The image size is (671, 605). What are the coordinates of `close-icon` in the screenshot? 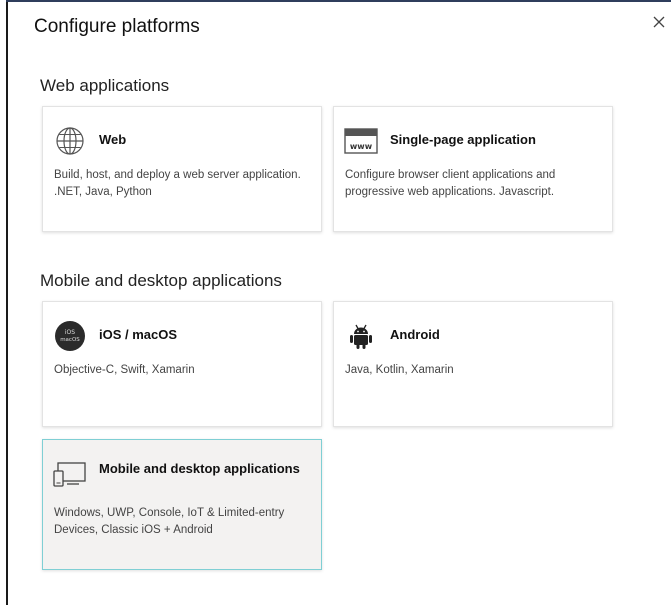 It's located at (659, 22).